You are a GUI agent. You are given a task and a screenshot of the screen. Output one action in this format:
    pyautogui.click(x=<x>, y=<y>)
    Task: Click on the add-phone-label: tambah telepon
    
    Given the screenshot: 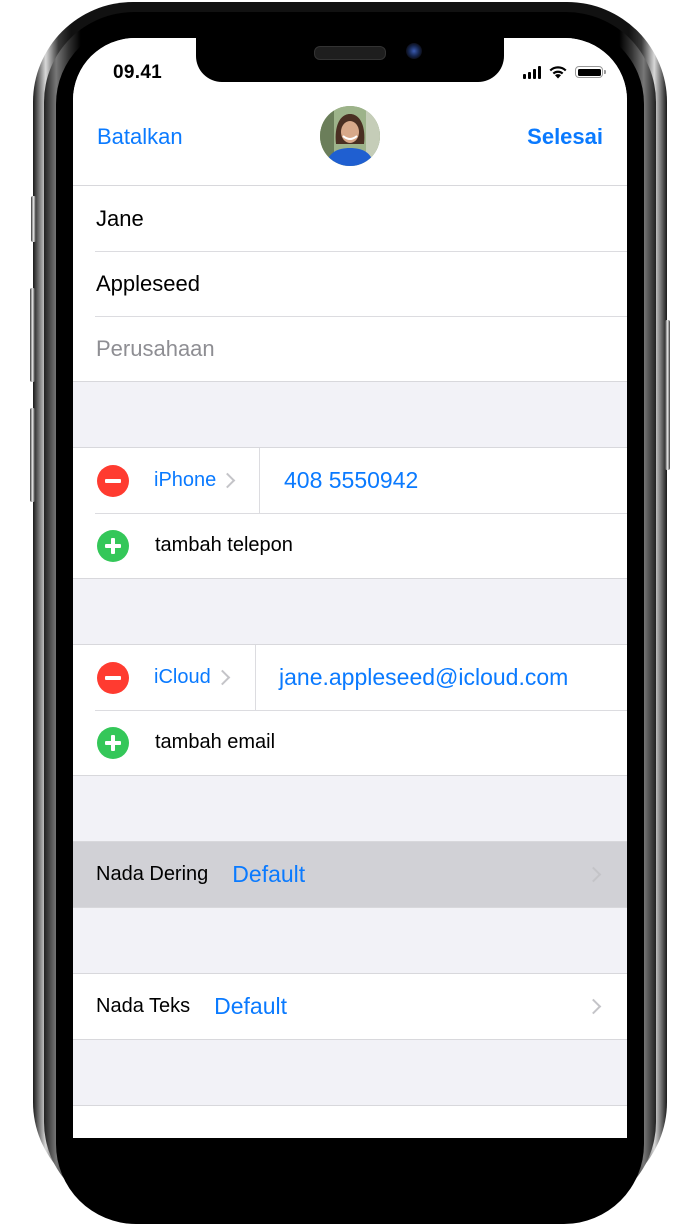 What is the action you would take?
    pyautogui.click(x=224, y=545)
    